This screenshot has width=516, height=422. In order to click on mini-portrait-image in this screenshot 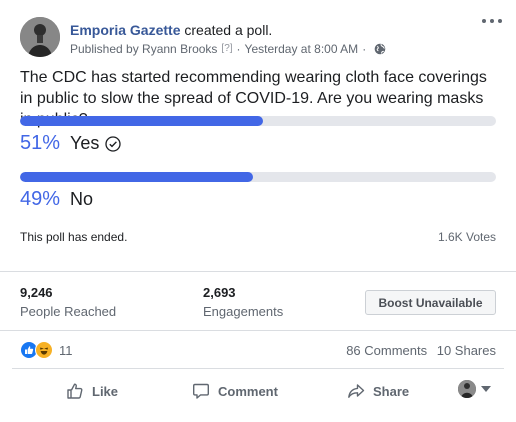, I will do `click(467, 389)`.